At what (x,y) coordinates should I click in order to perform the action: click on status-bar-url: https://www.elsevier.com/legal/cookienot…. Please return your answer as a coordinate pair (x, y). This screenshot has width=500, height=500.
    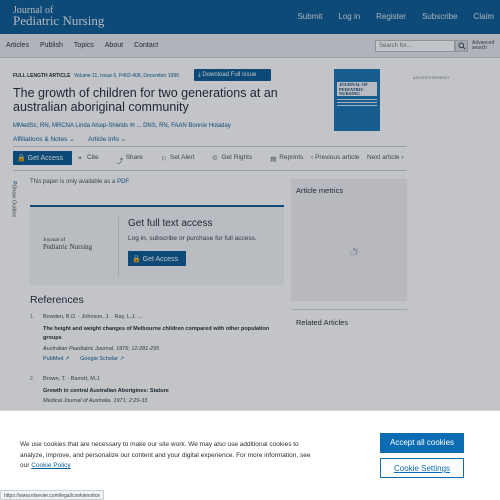
    Looking at the image, I should click on (52, 495).